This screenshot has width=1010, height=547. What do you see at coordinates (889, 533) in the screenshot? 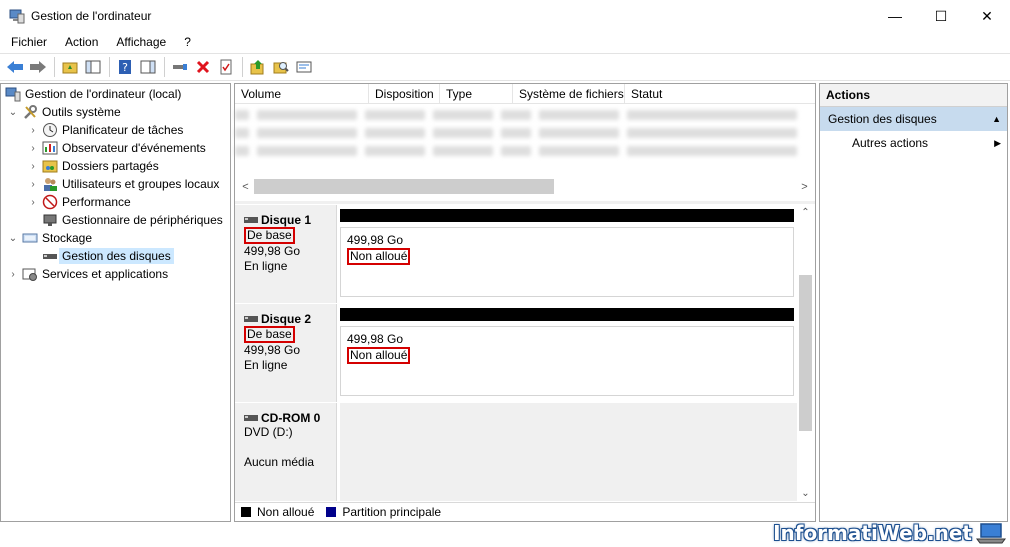
I see `watermark-logo: InformatiWeb.net` at bounding box center [889, 533].